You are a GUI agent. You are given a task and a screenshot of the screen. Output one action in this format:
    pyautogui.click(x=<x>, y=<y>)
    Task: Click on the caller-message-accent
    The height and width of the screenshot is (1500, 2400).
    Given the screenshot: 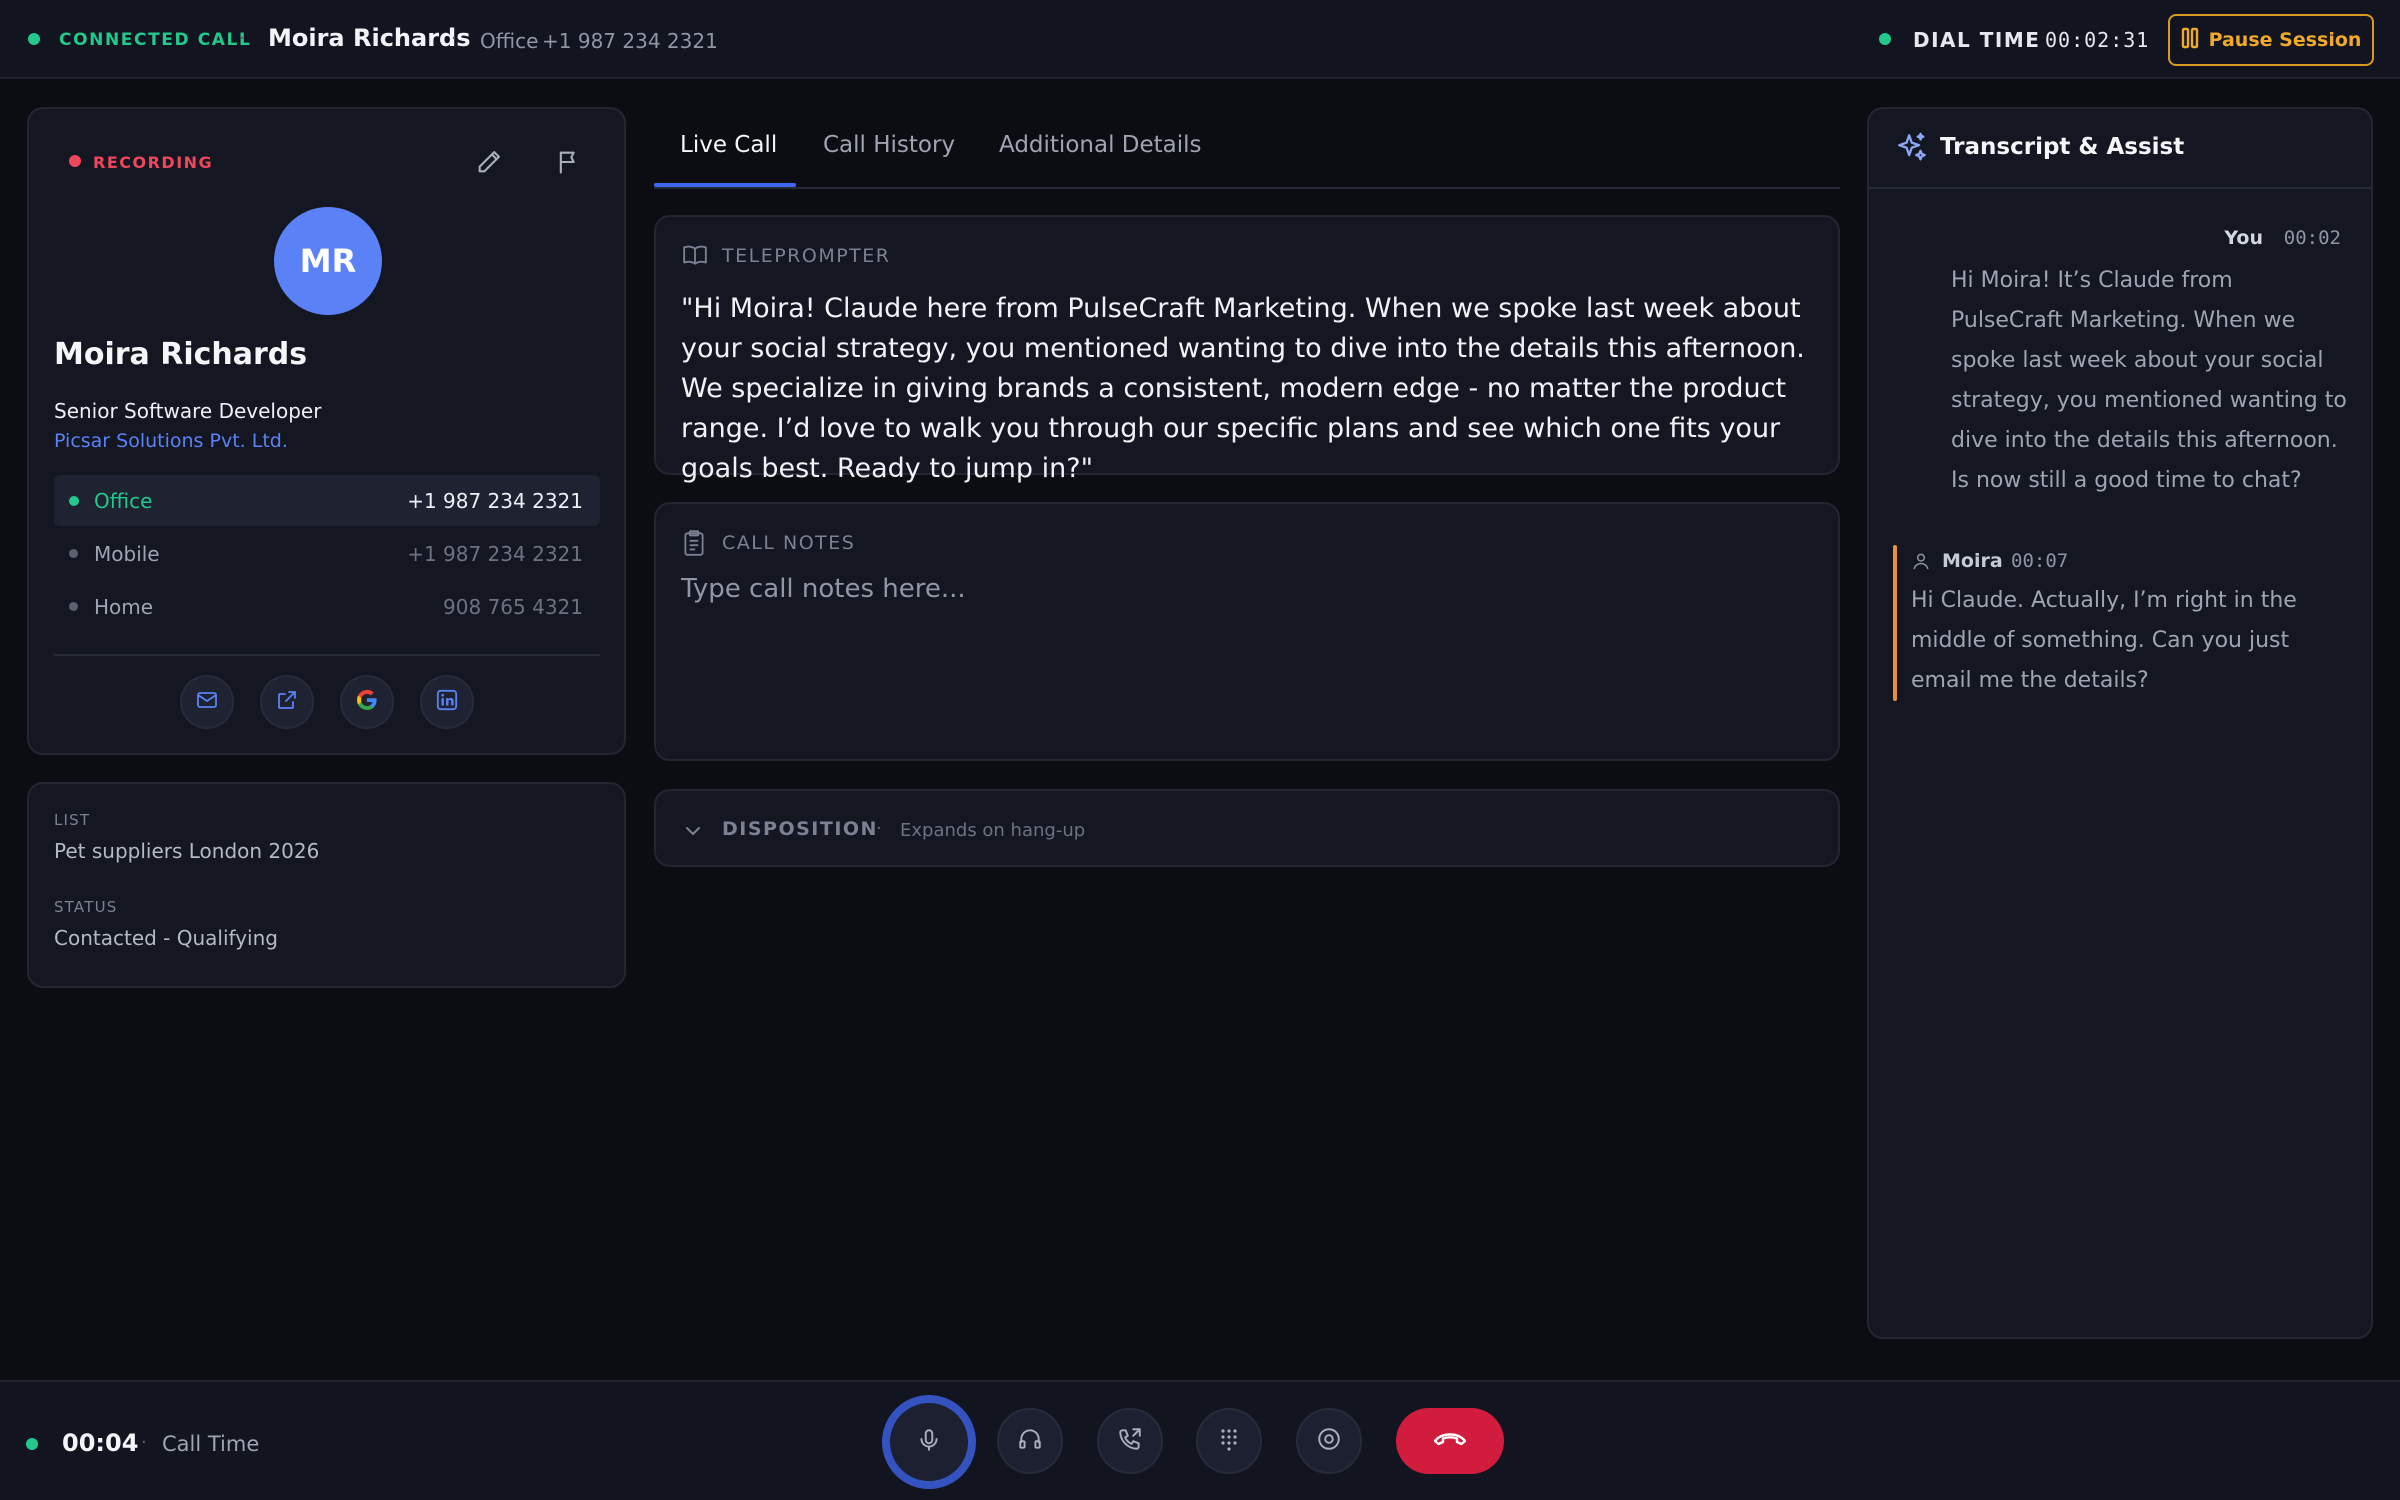 What is the action you would take?
    pyautogui.click(x=1895, y=623)
    